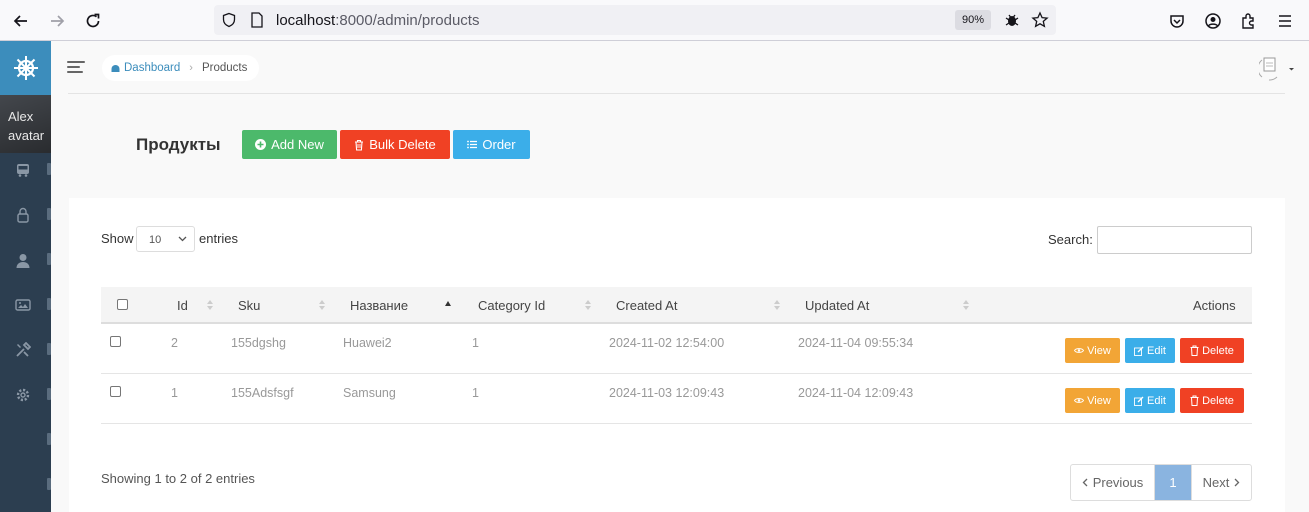  What do you see at coordinates (511, 305) in the screenshot?
I see `header-category-id: Category Id` at bounding box center [511, 305].